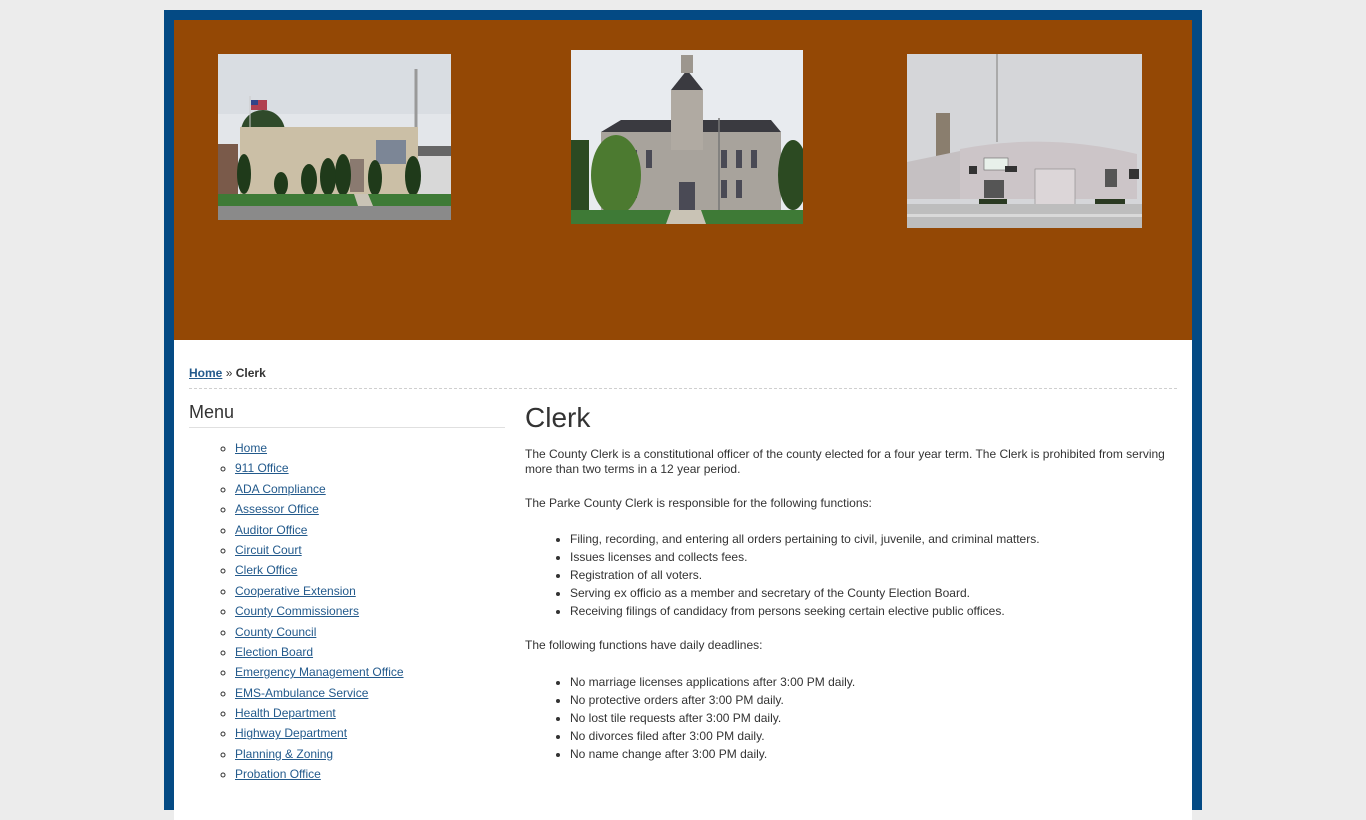 This screenshot has height=820, width=1366. Describe the element at coordinates (872, 754) in the screenshot. I see `list-item: No name change after 3:00 PM daily.` at that location.